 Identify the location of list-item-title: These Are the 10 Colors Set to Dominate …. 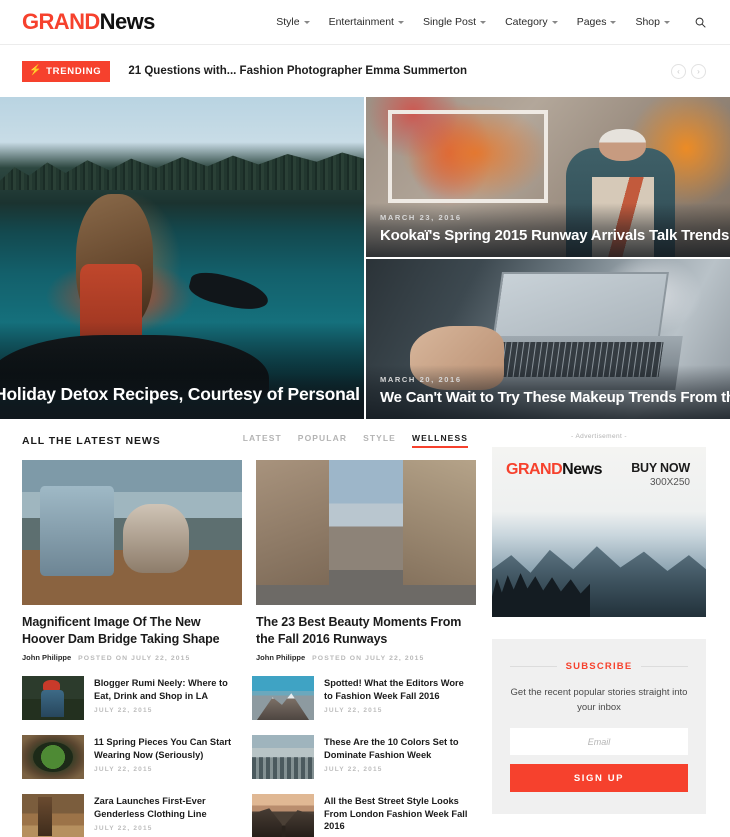
(396, 748).